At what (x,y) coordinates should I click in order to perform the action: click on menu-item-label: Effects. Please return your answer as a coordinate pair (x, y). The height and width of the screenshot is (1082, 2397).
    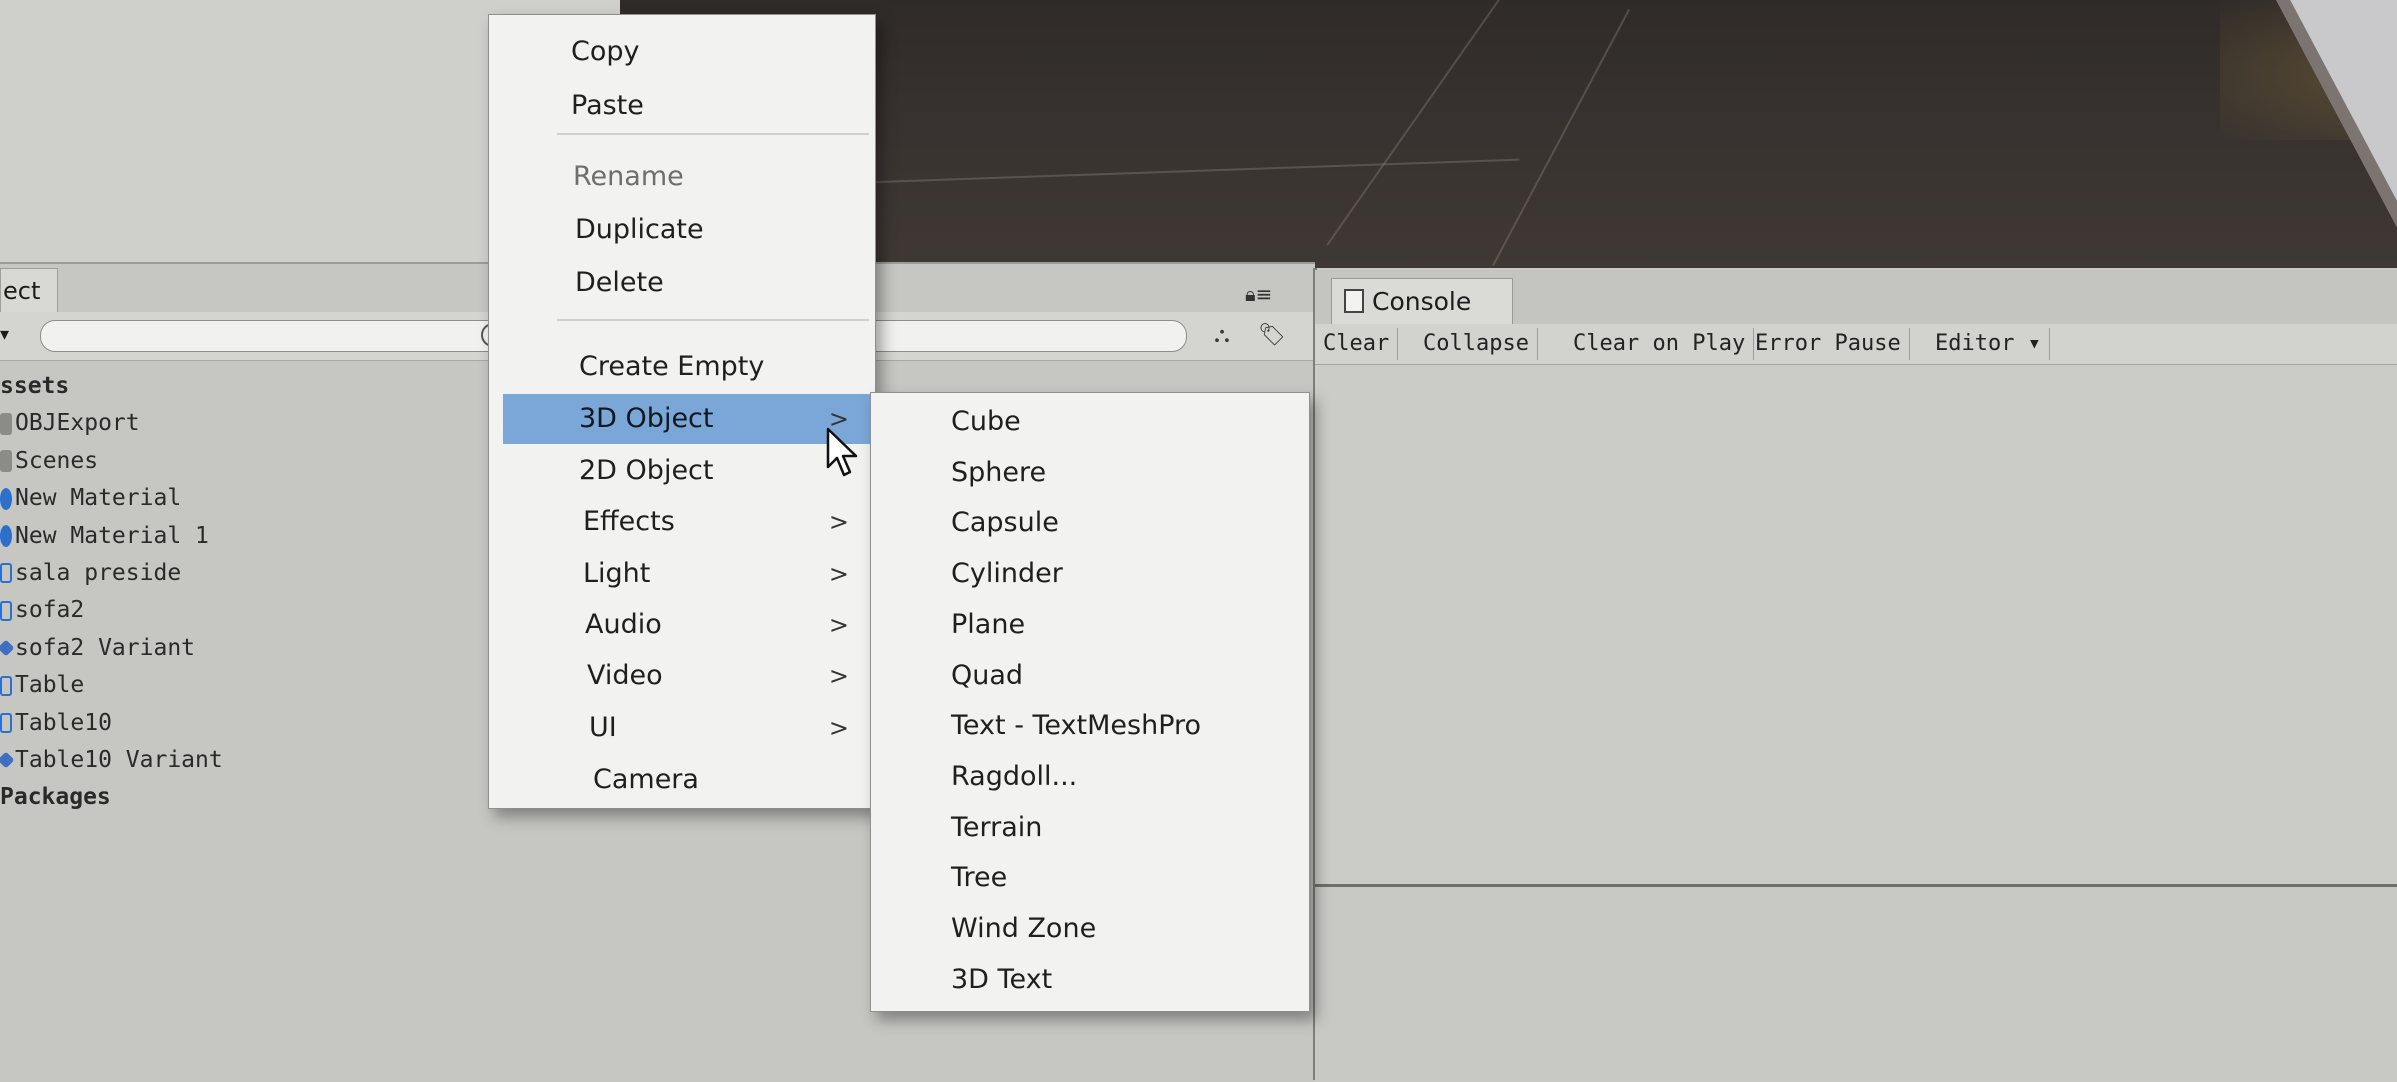
    Looking at the image, I should click on (629, 521).